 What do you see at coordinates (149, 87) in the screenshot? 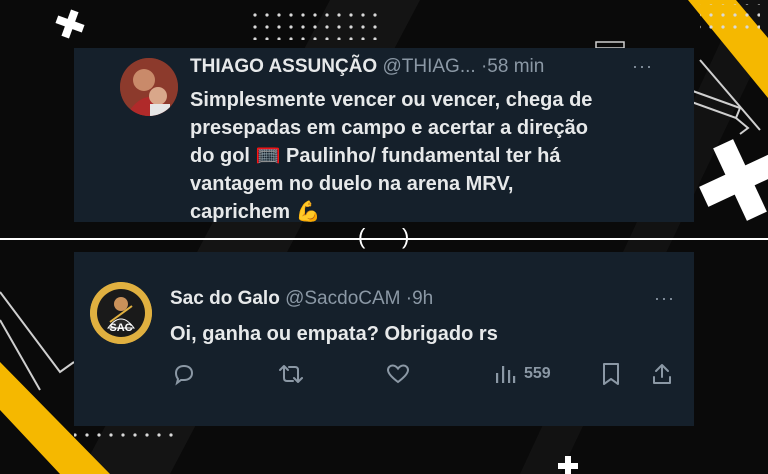
I see `avatar` at bounding box center [149, 87].